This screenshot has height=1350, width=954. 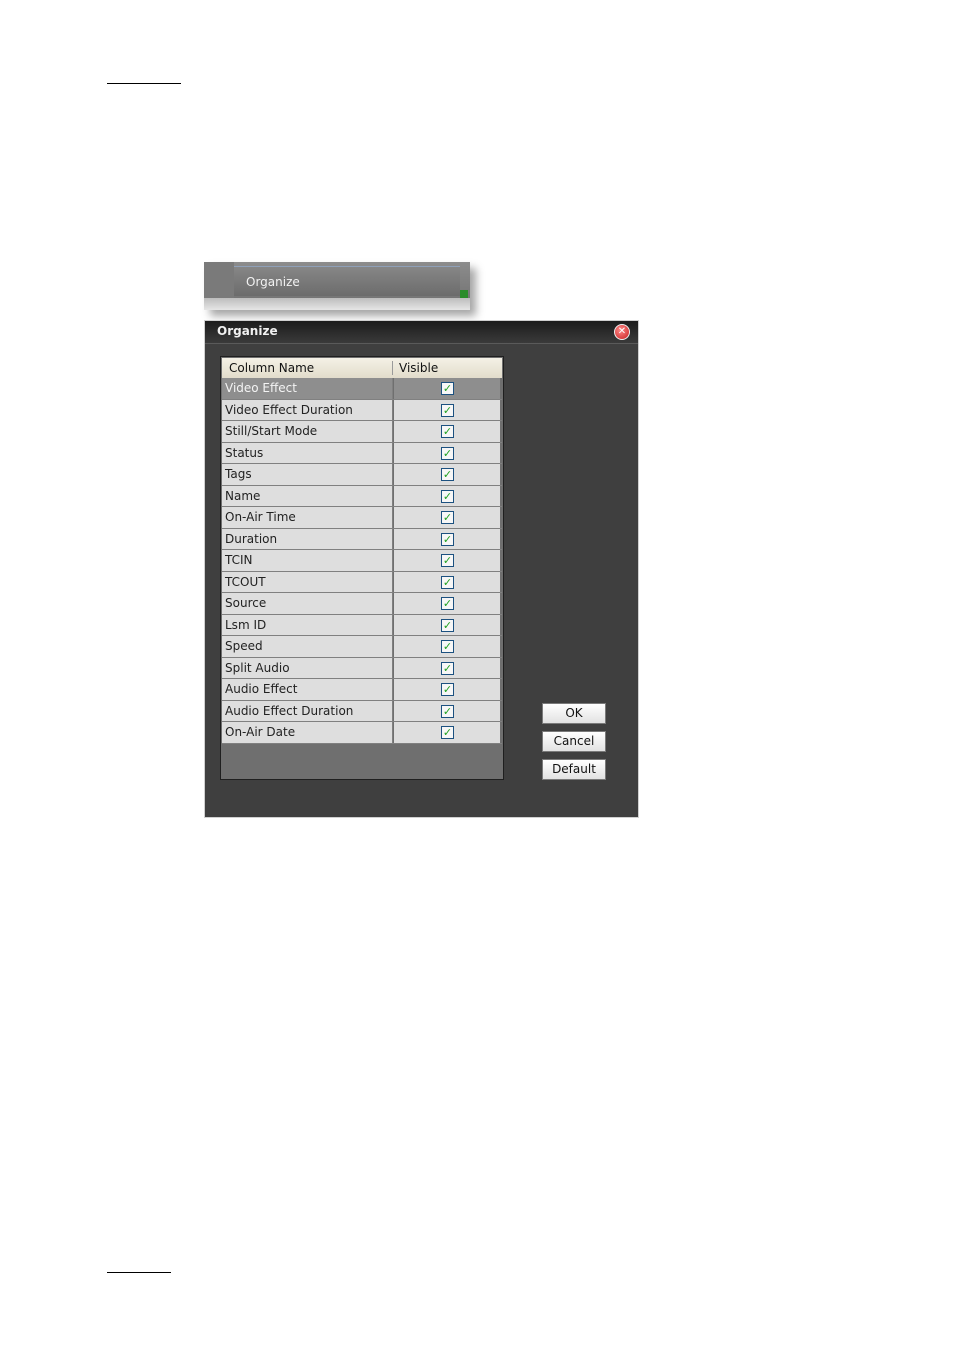 I want to click on column-name-cell: On-Air Time, so click(x=307, y=517).